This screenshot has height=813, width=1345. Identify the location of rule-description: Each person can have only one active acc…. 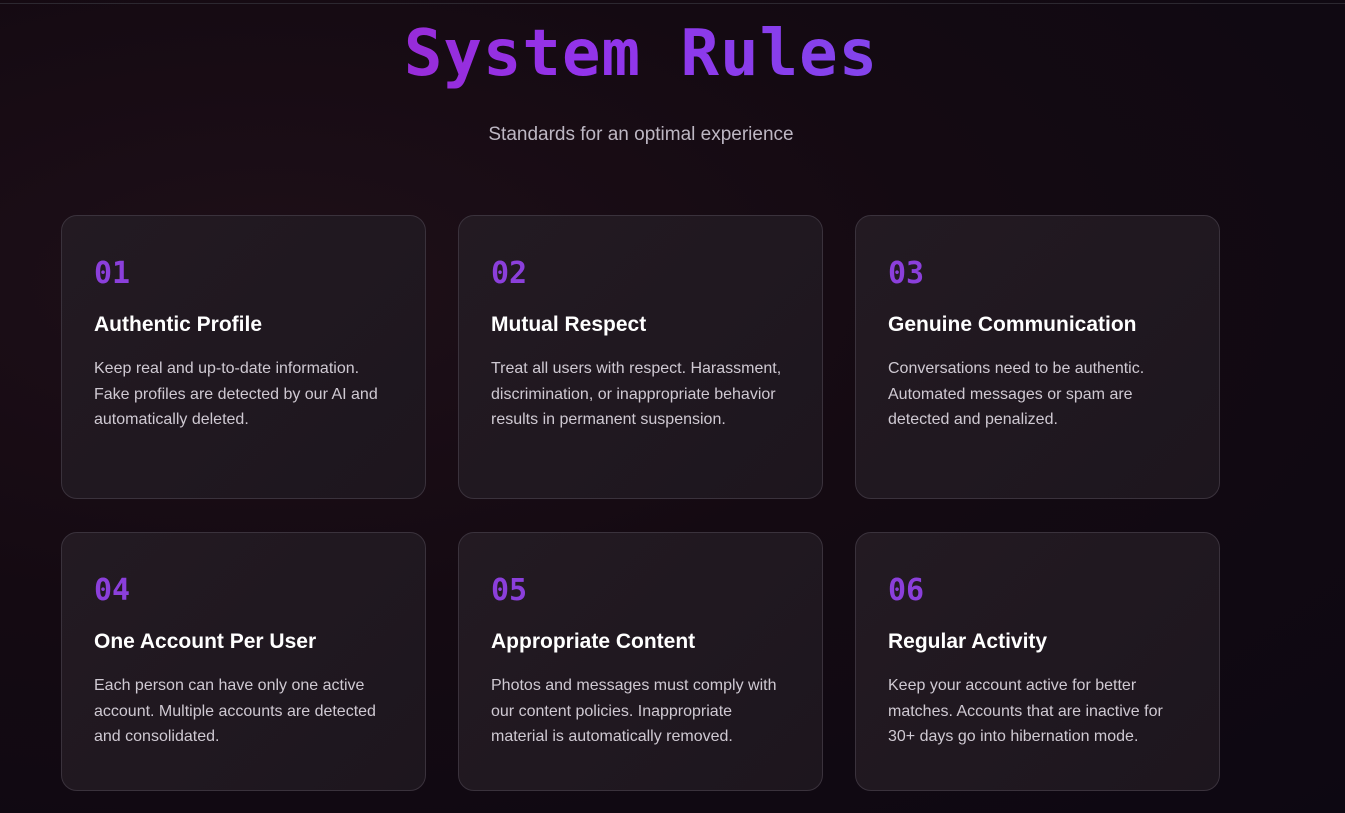
(235, 711).